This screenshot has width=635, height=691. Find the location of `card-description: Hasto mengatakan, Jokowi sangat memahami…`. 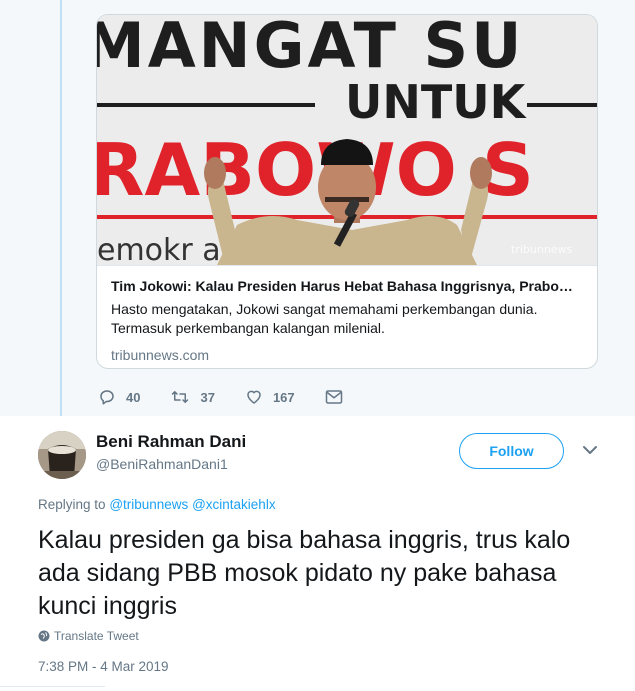

card-description: Hasto mengatakan, Jokowi sangat memahami… is located at coordinates (324, 318).